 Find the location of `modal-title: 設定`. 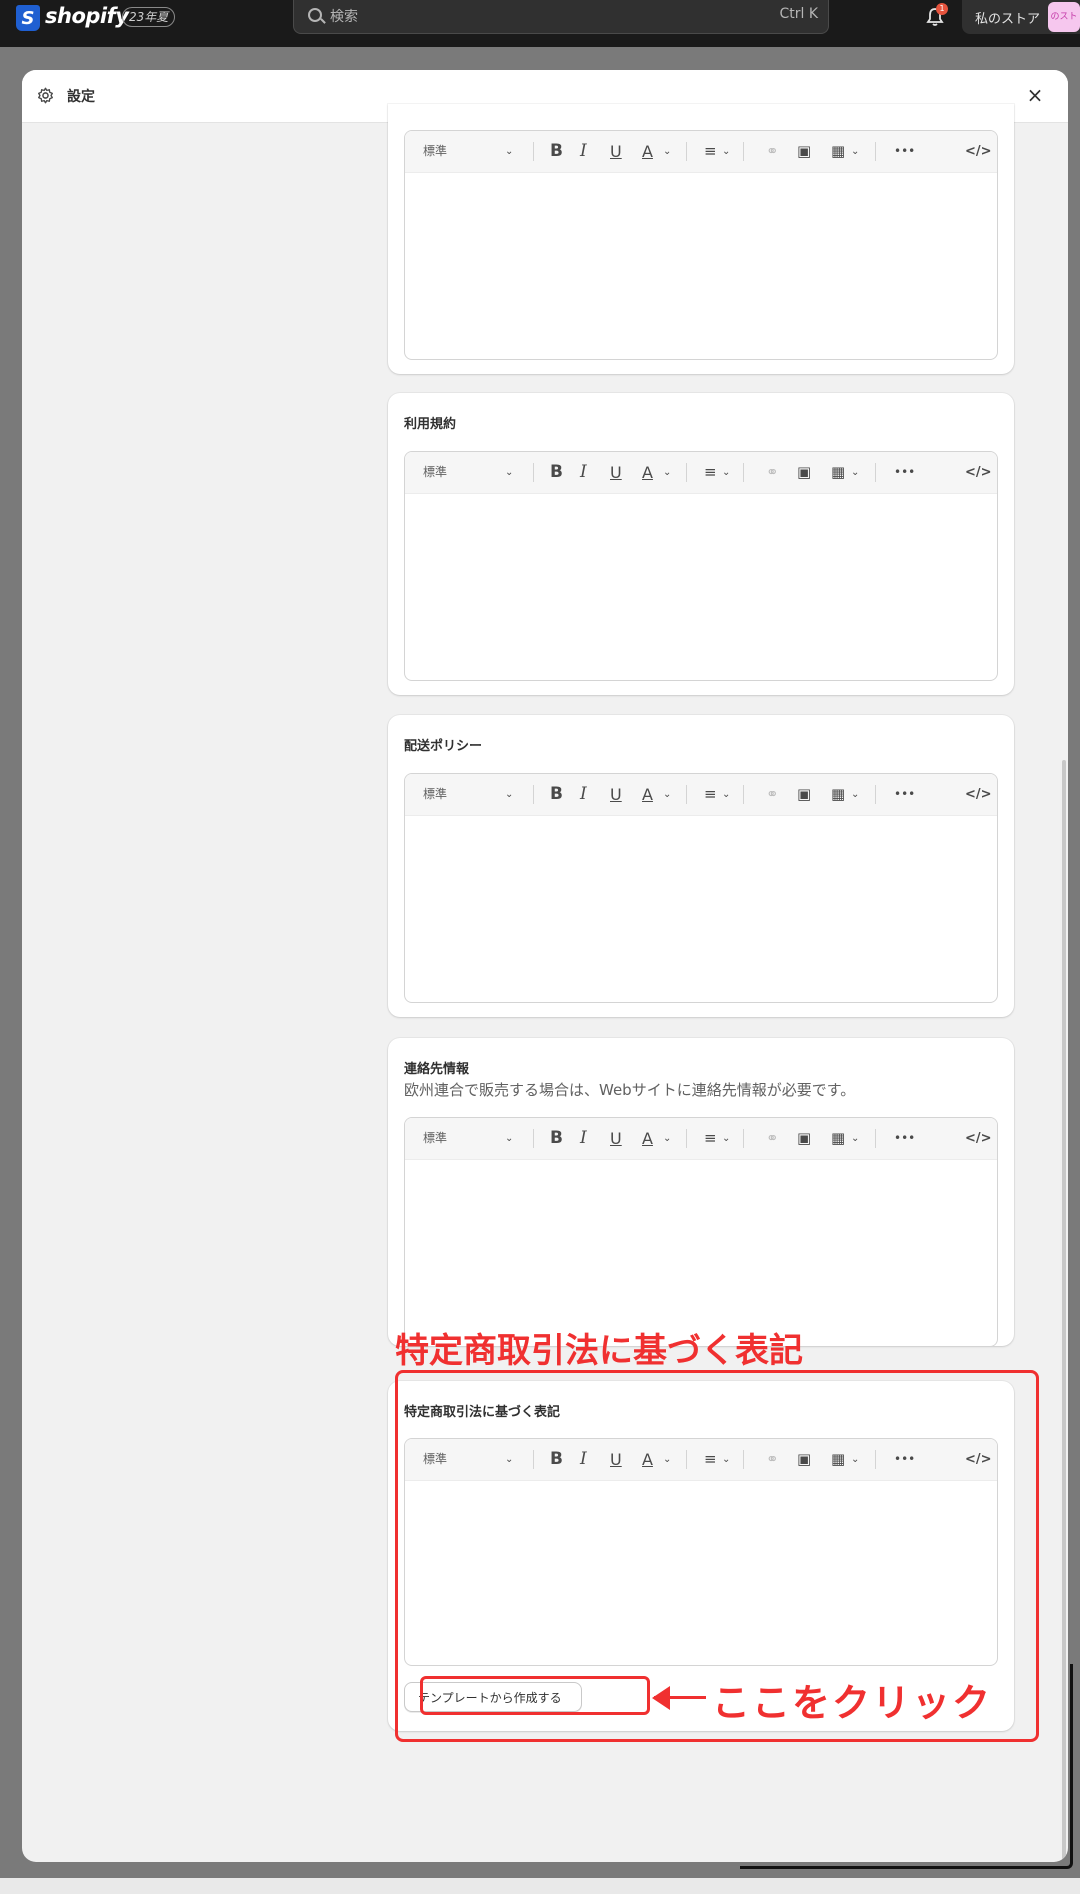

modal-title: 設定 is located at coordinates (81, 97).